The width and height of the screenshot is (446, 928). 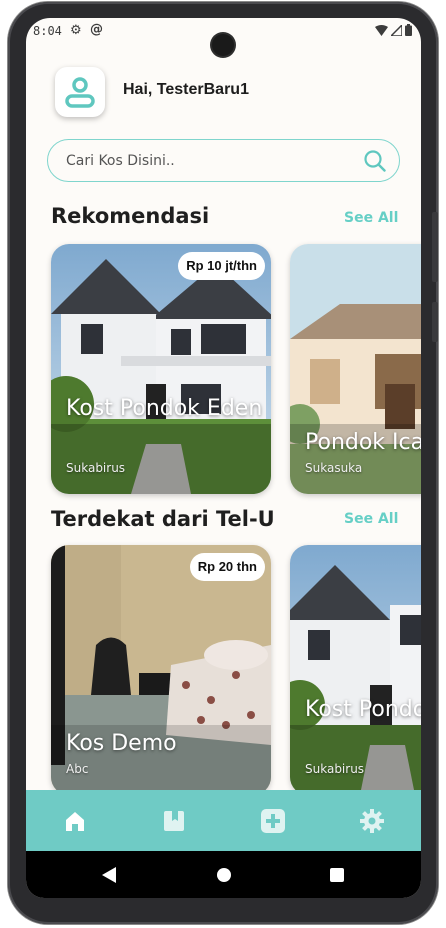 What do you see at coordinates (76, 30) in the screenshot?
I see `gear-icon: ⚙` at bounding box center [76, 30].